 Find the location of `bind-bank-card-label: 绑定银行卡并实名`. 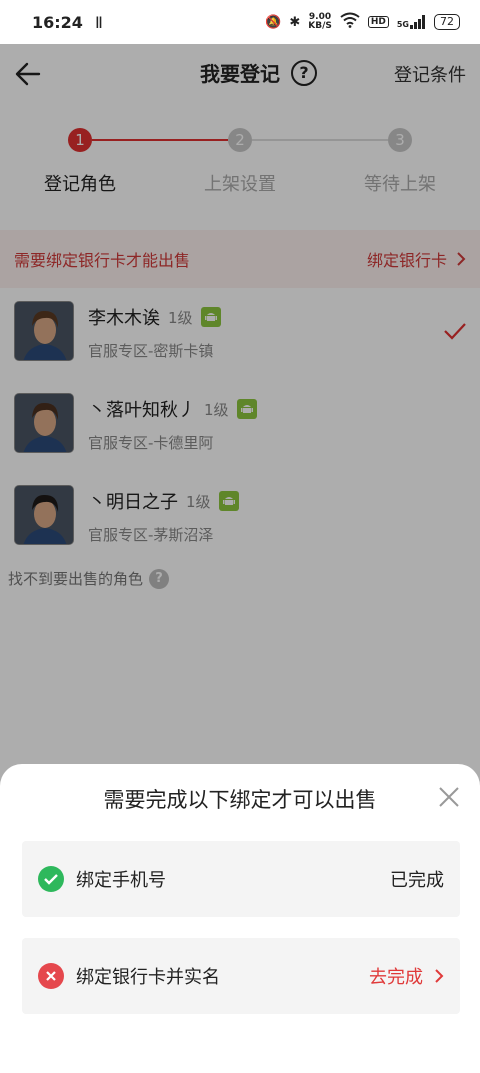

bind-bank-card-label: 绑定银行卡并实名 is located at coordinates (148, 977).